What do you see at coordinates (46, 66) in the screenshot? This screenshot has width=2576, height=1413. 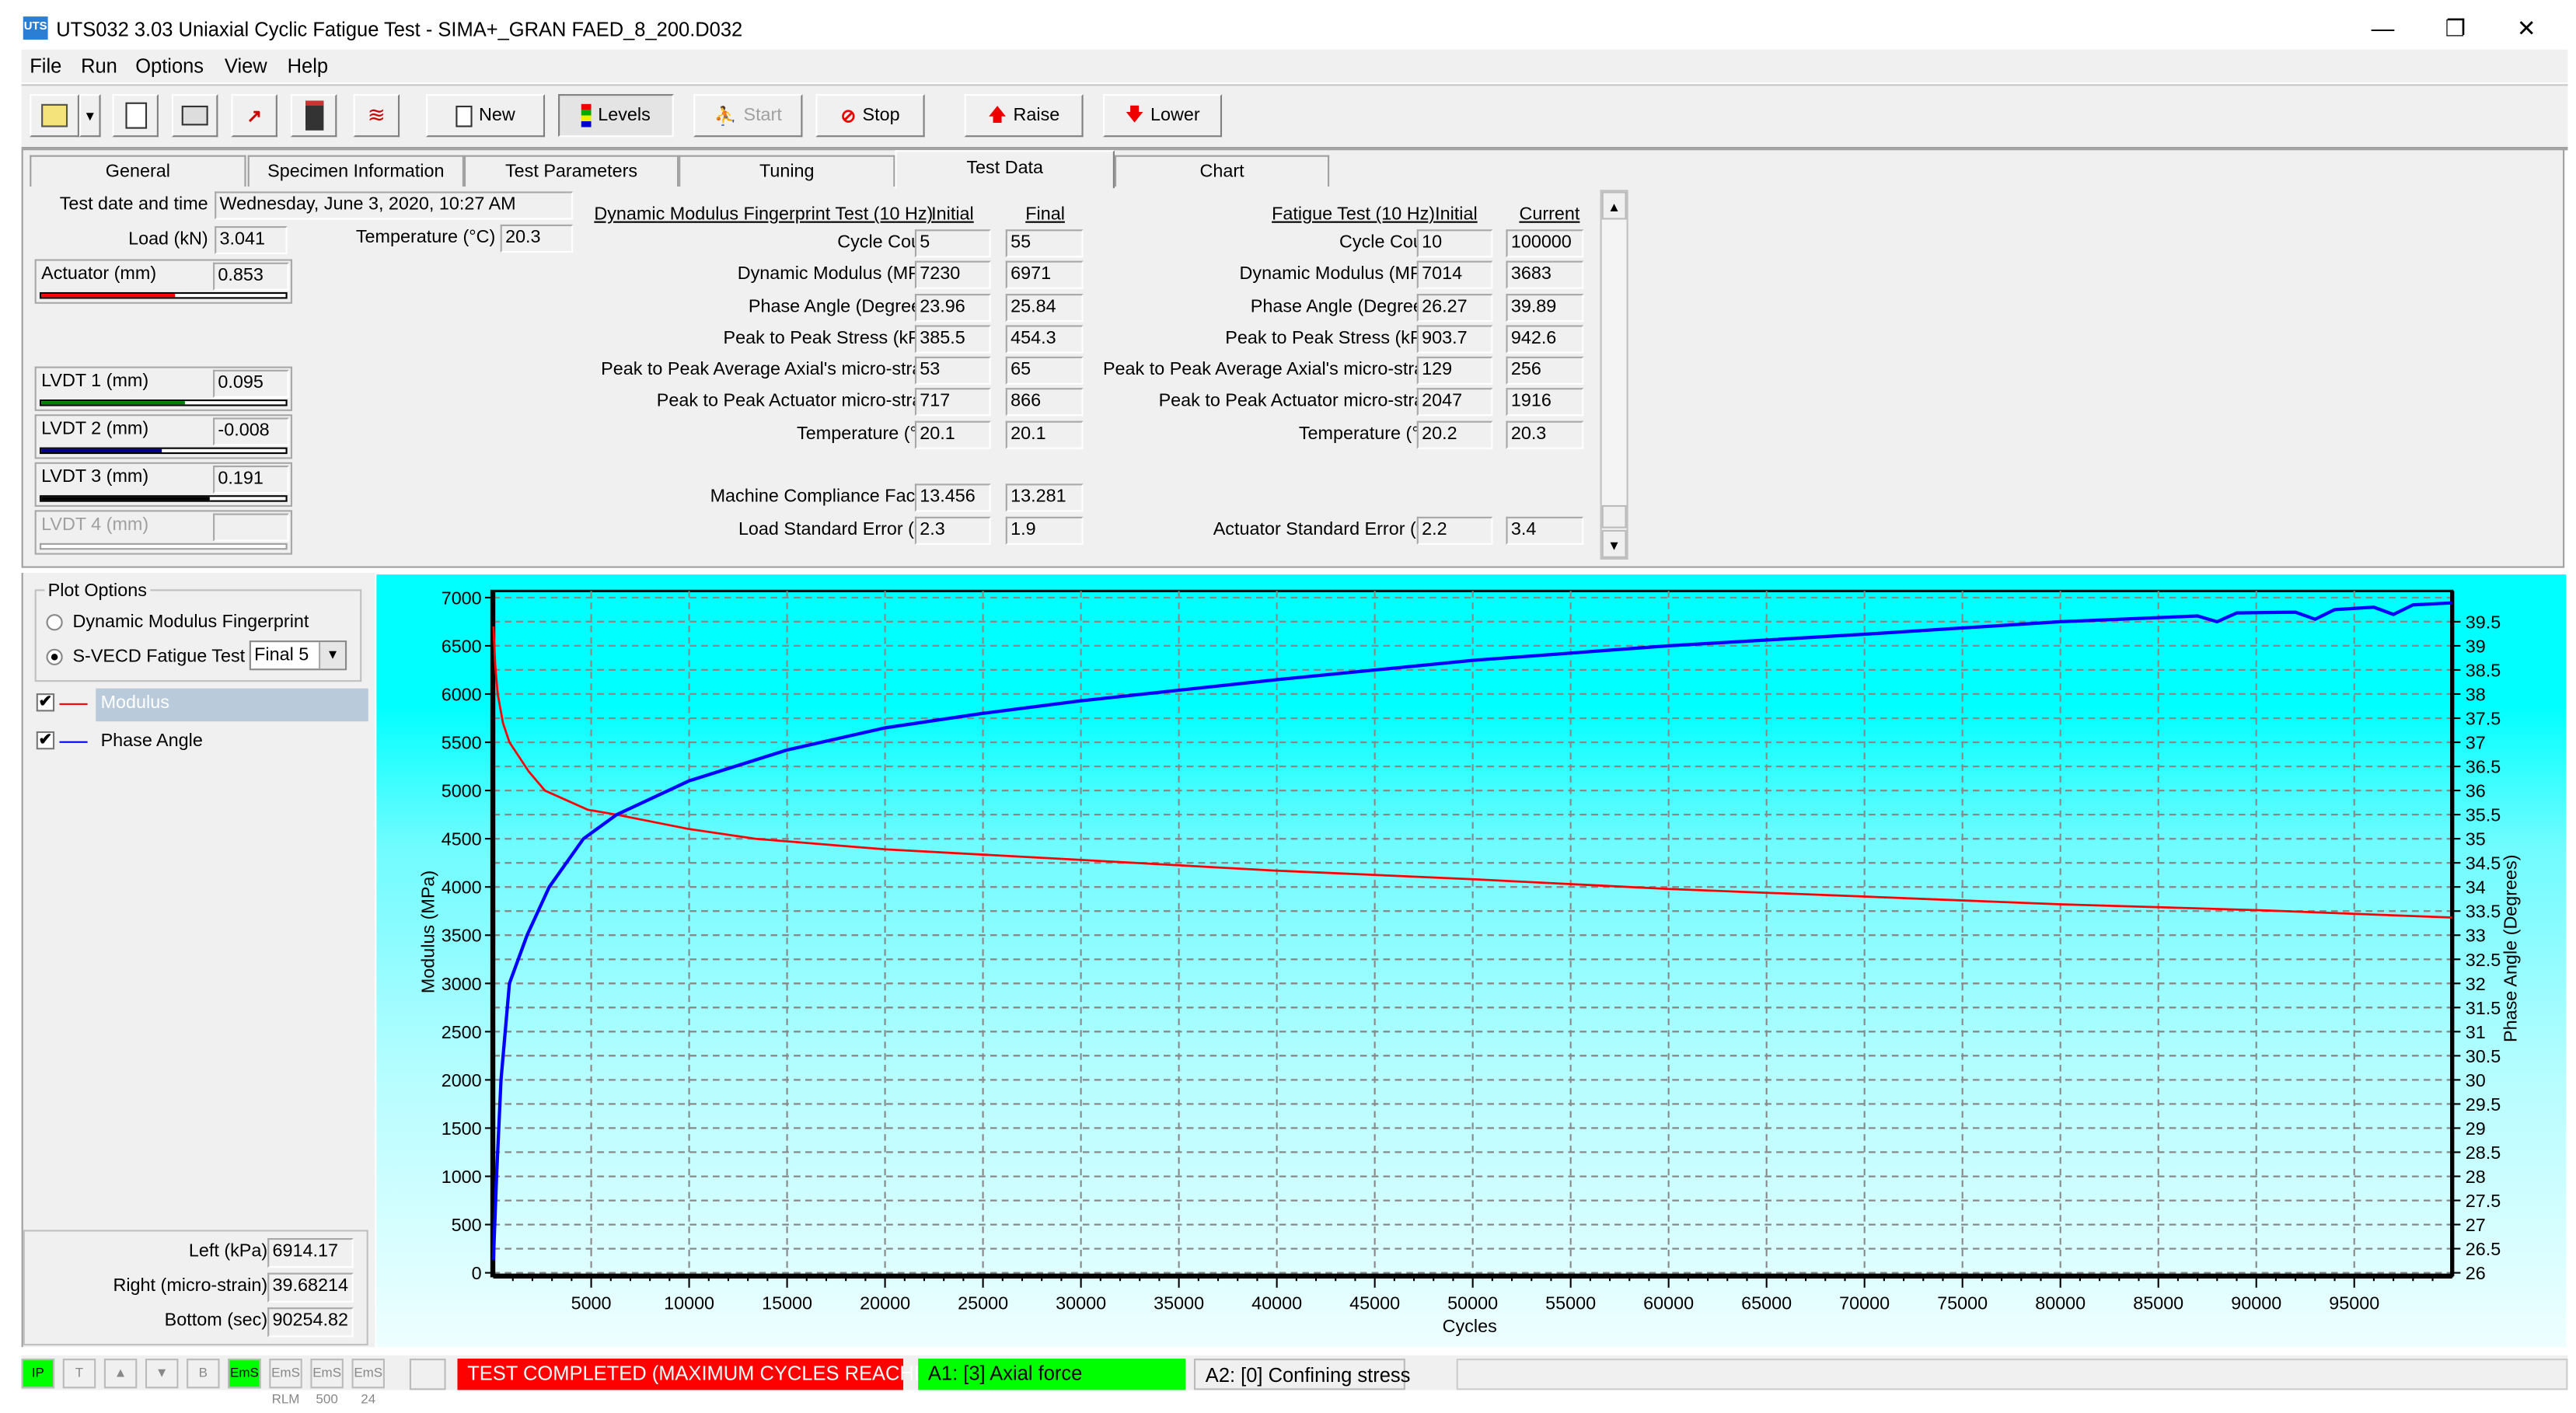 I see `menu-file: File` at bounding box center [46, 66].